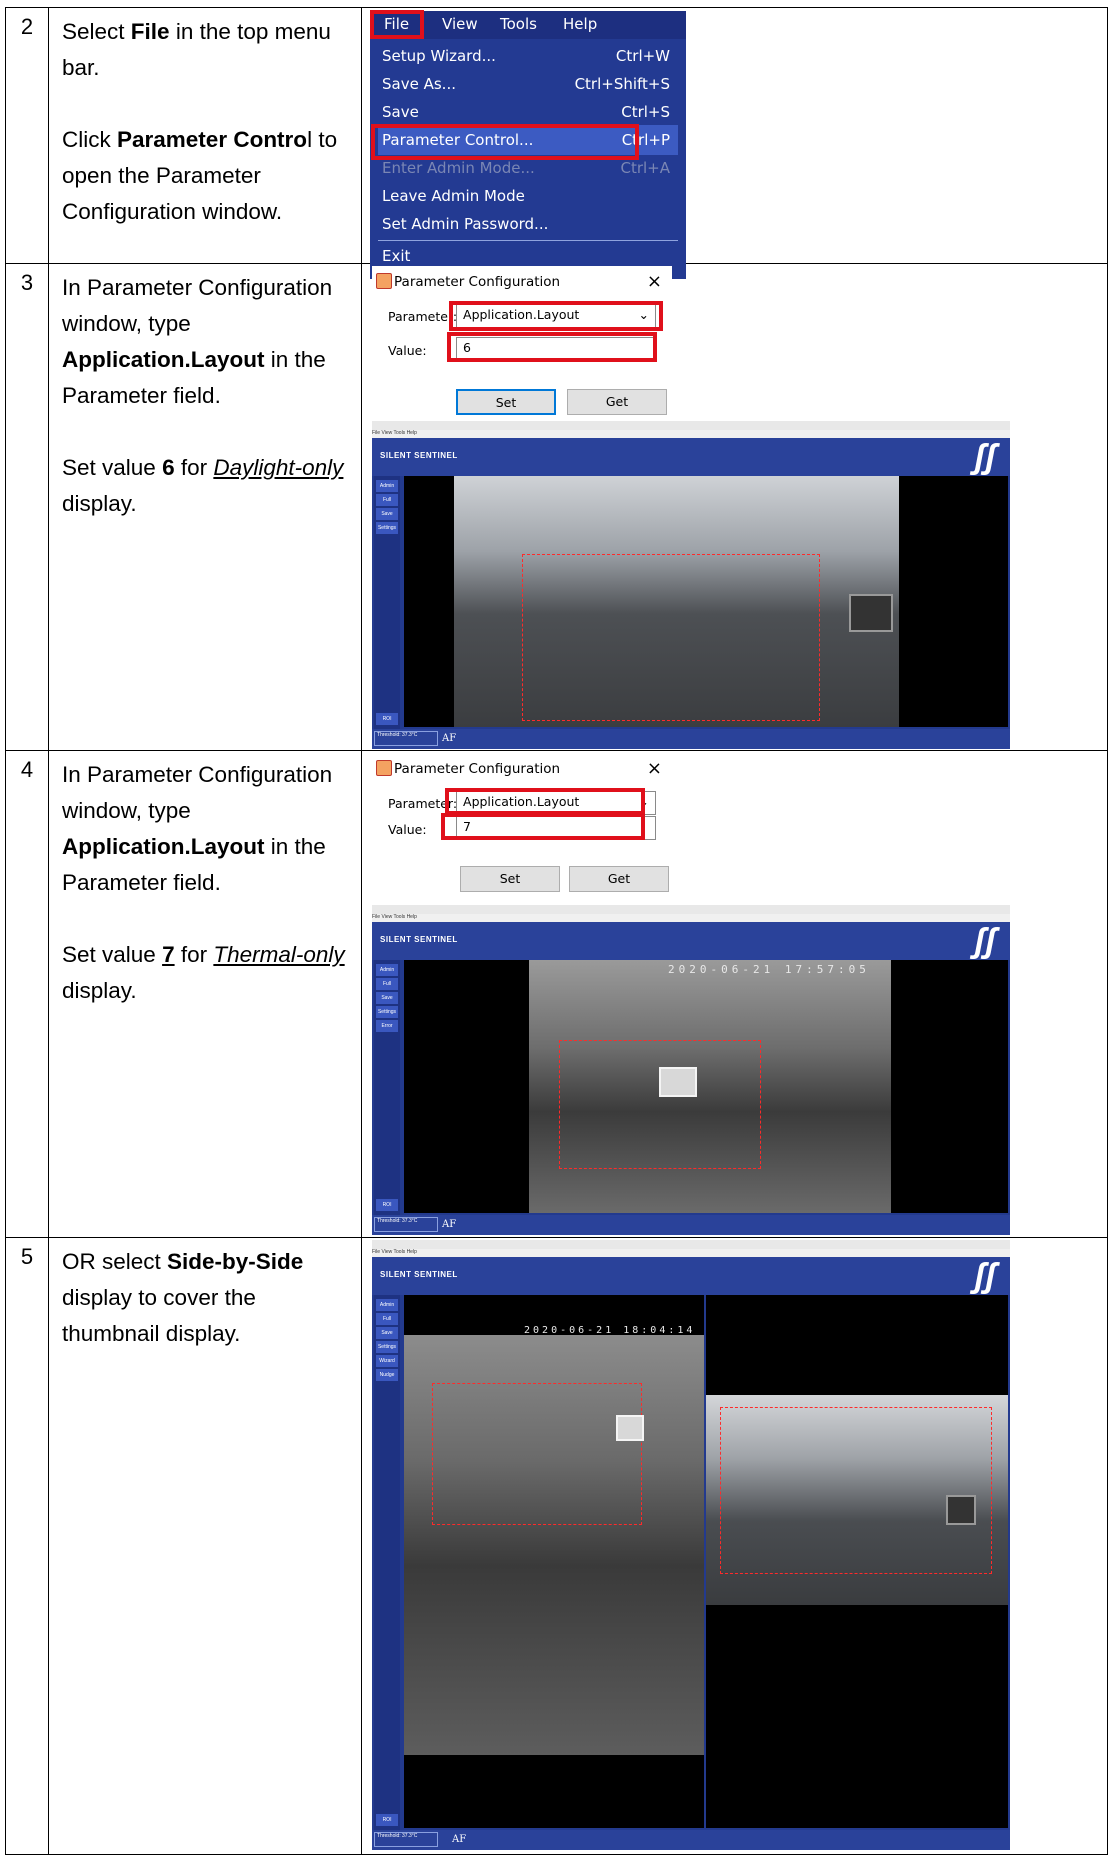 This screenshot has height=1857, width=1108. Describe the element at coordinates (115, 1261) in the screenshot. I see `text-run: OR select` at that location.